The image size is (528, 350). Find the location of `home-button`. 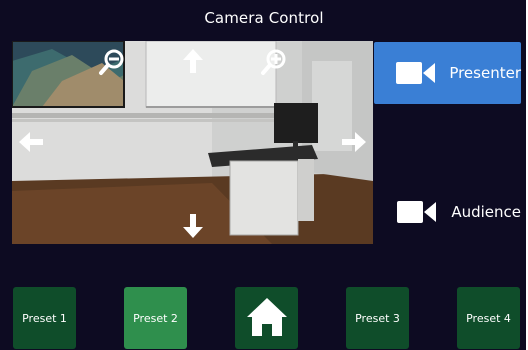

home-button is located at coordinates (266, 318).